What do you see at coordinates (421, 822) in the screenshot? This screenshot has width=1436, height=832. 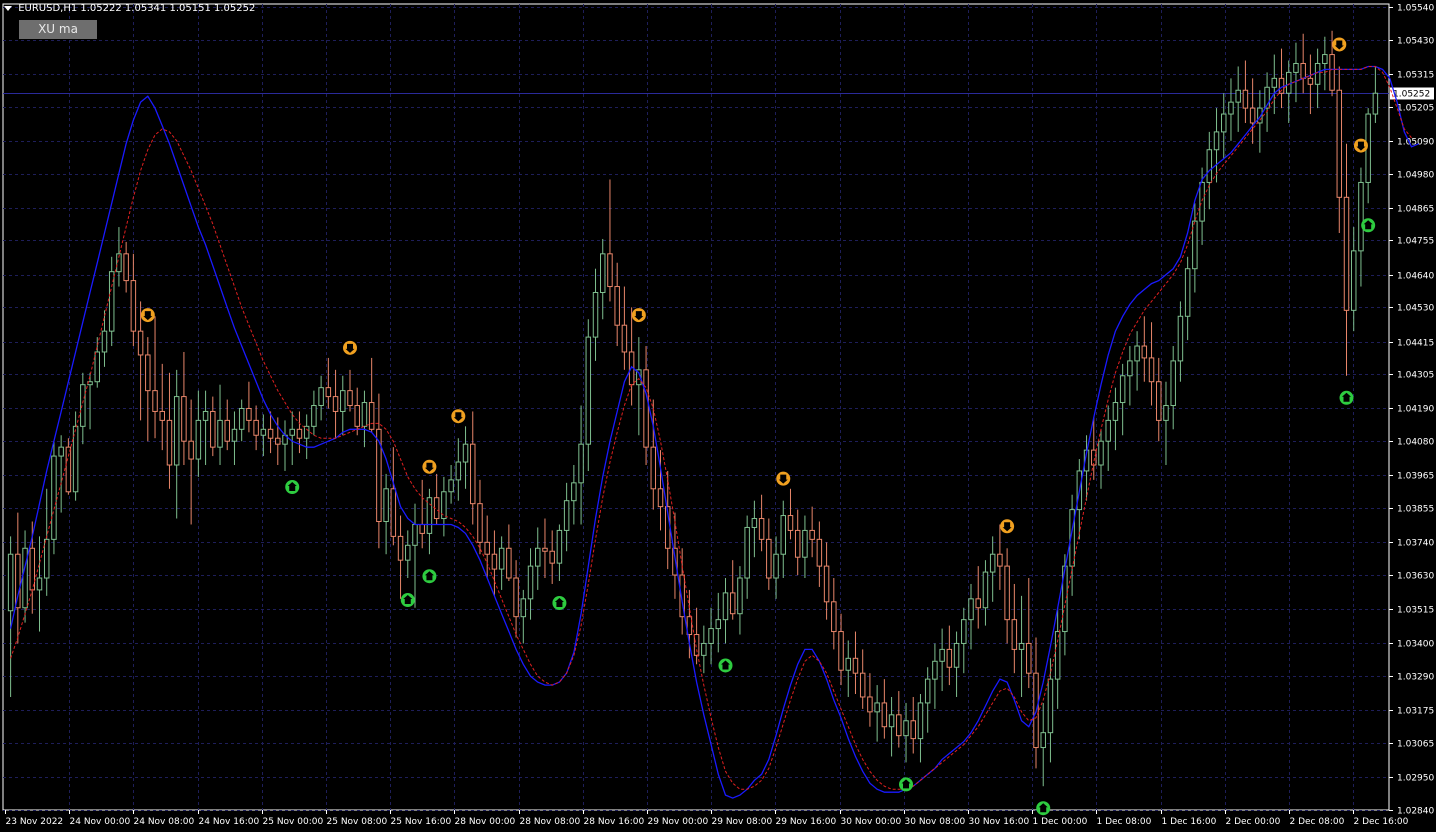 I see `x-tick-label: 25 Nov 16:00` at bounding box center [421, 822].